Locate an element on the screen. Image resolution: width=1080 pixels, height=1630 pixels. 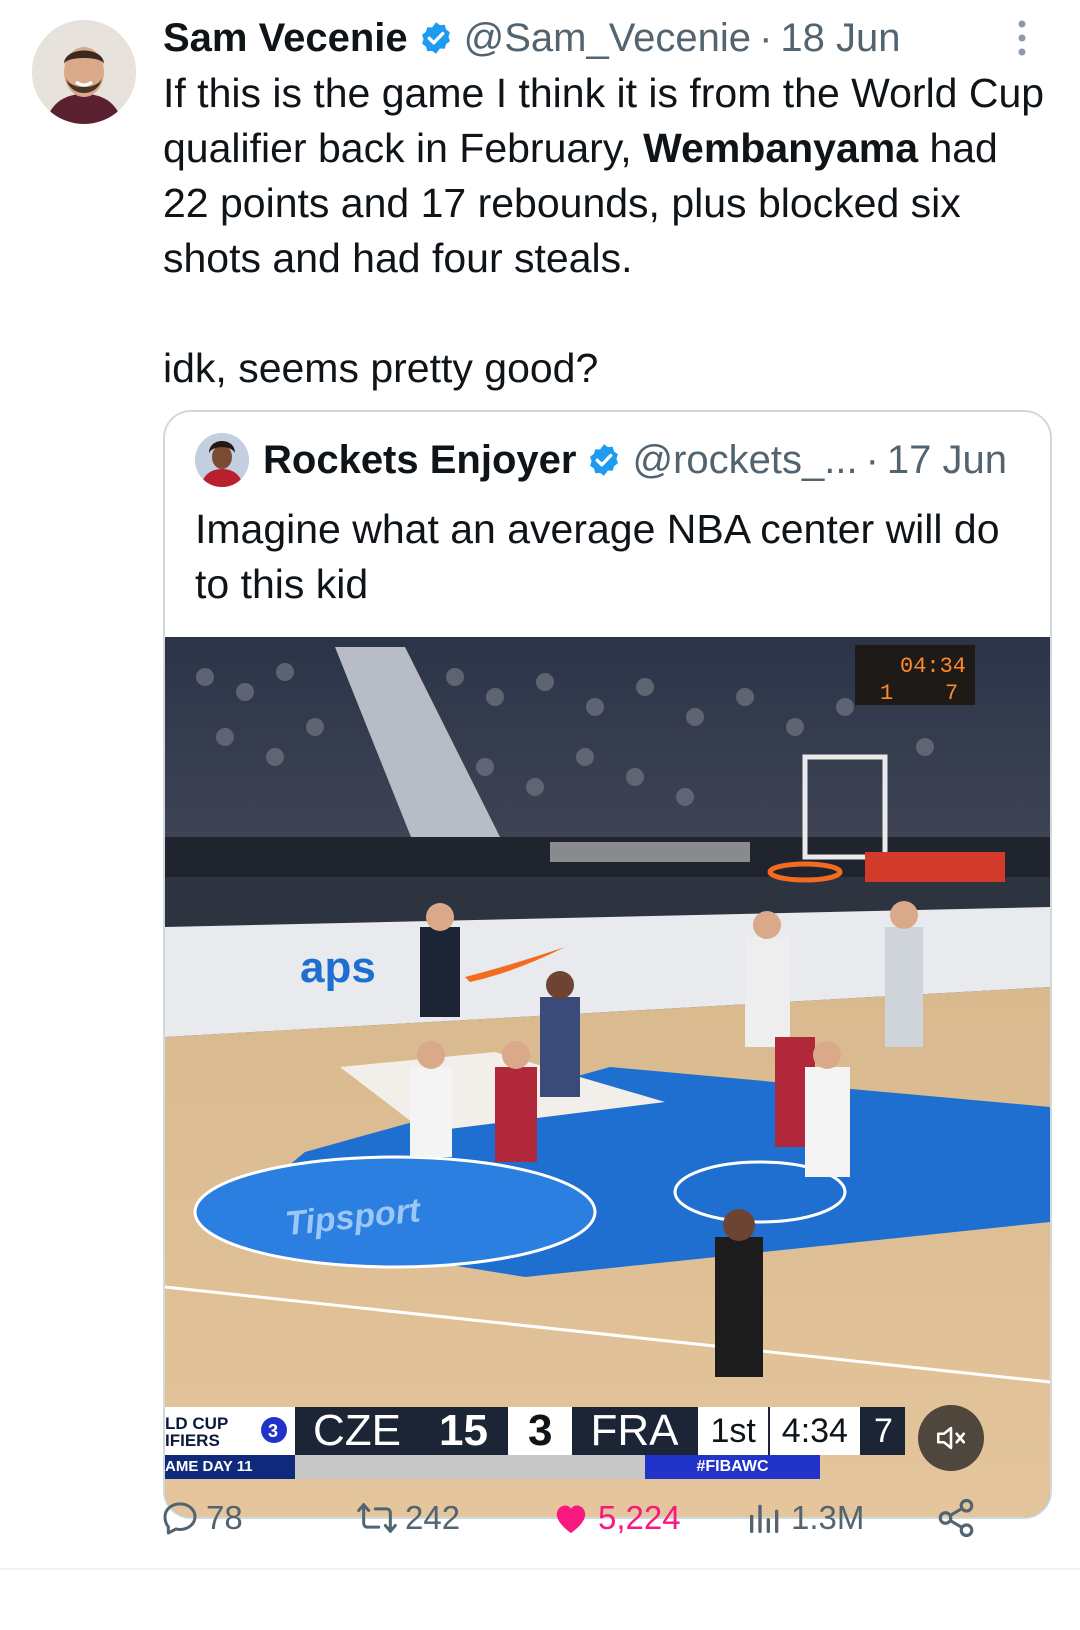
tweet-text-bold: Wembanyama is located at coordinates (781, 148).